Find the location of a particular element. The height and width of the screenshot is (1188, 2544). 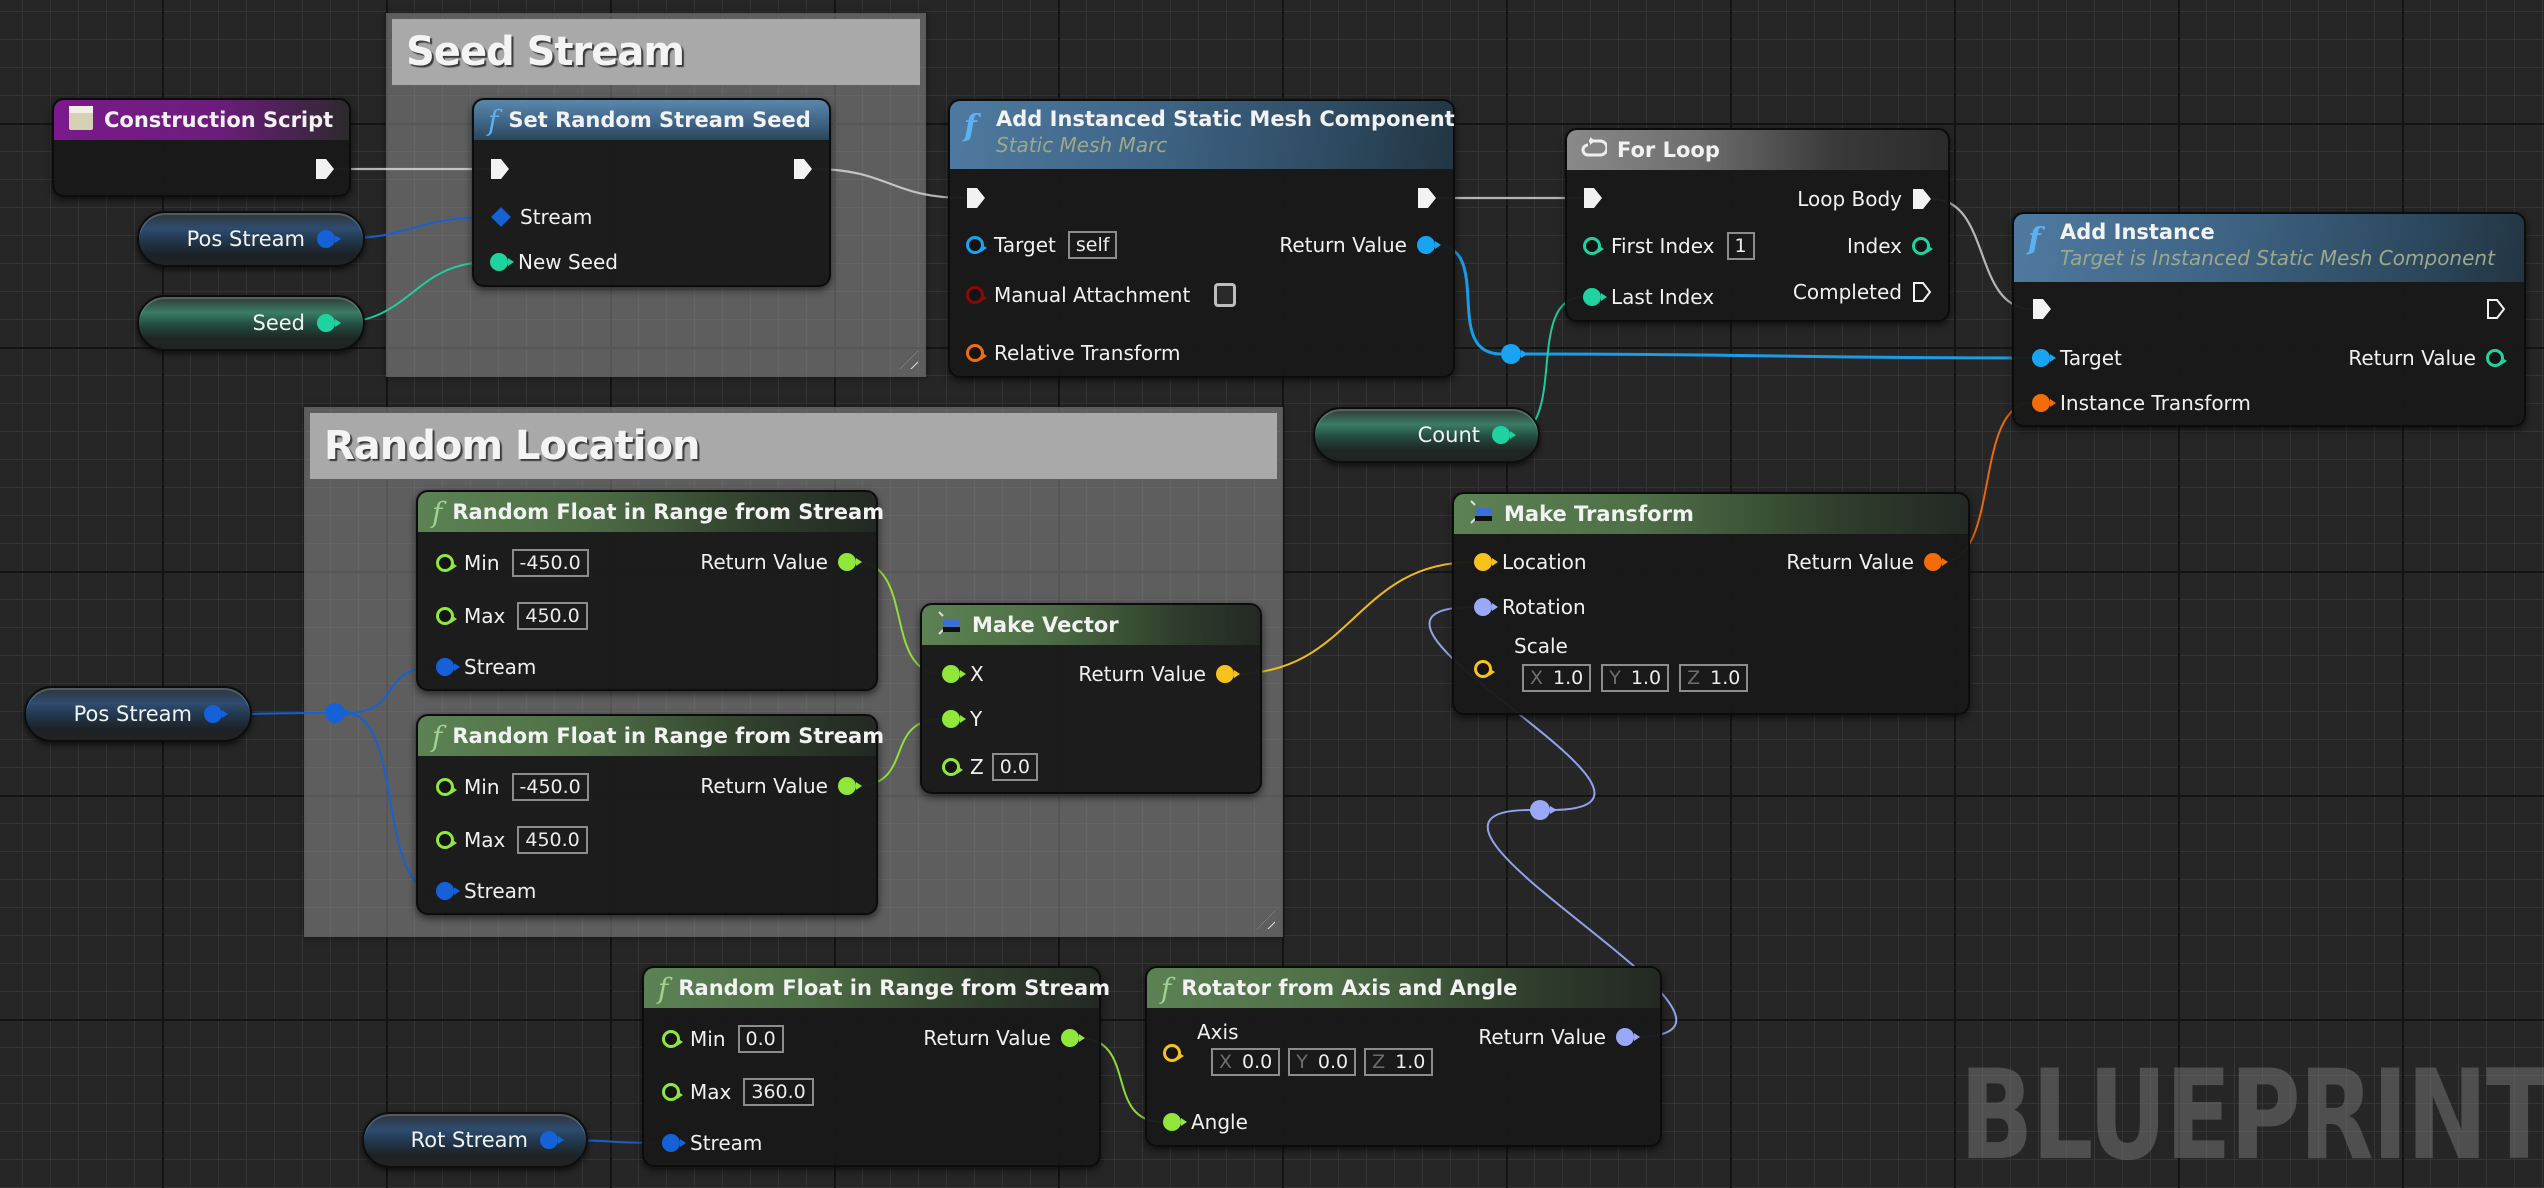

node-header: f Set Random Stream Seed is located at coordinates (651, 120).